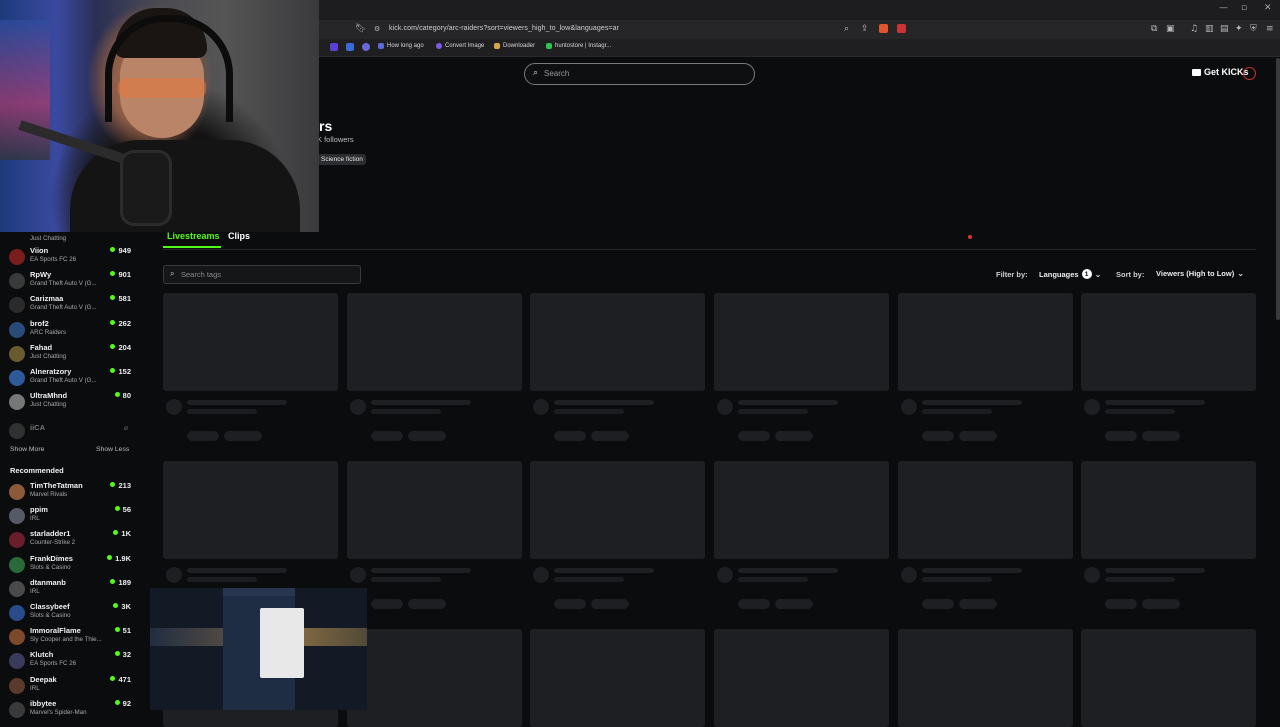 The height and width of the screenshot is (727, 1280). Describe the element at coordinates (41, 275) in the screenshot. I see `channel-name: RpWy` at that location.